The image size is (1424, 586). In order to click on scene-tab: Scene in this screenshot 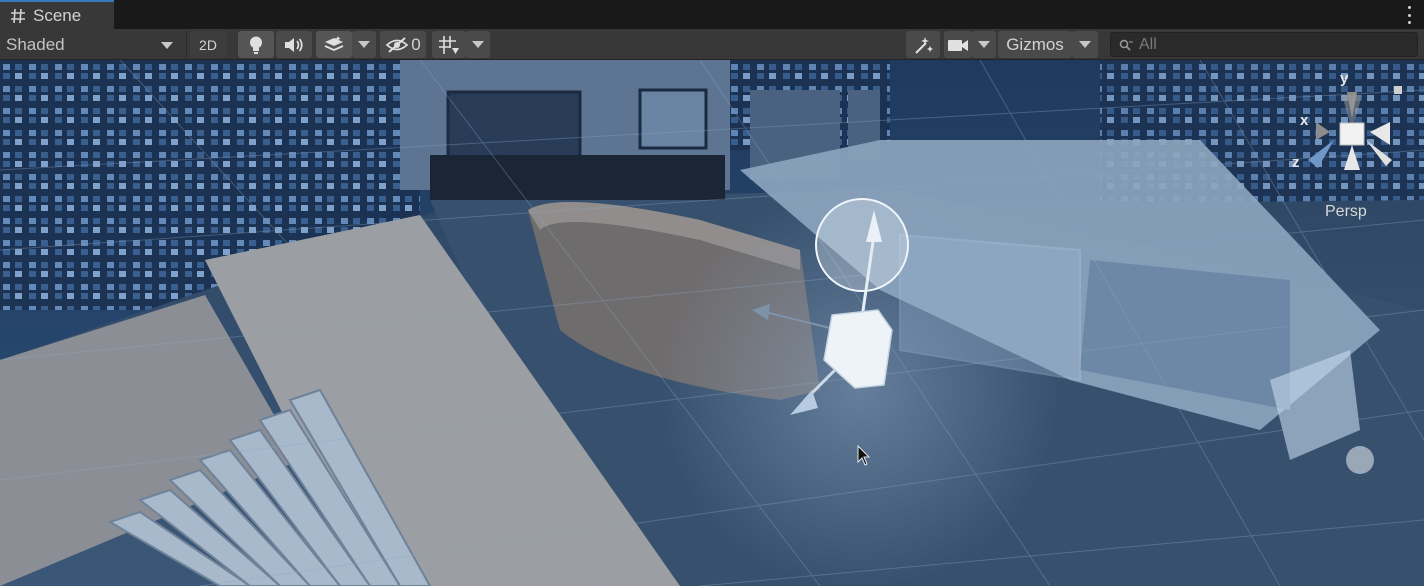, I will do `click(57, 14)`.